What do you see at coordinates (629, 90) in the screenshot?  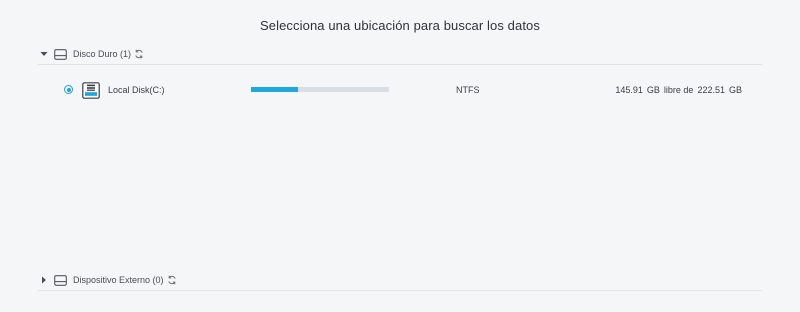 I see `free-space-value: 145.91` at bounding box center [629, 90].